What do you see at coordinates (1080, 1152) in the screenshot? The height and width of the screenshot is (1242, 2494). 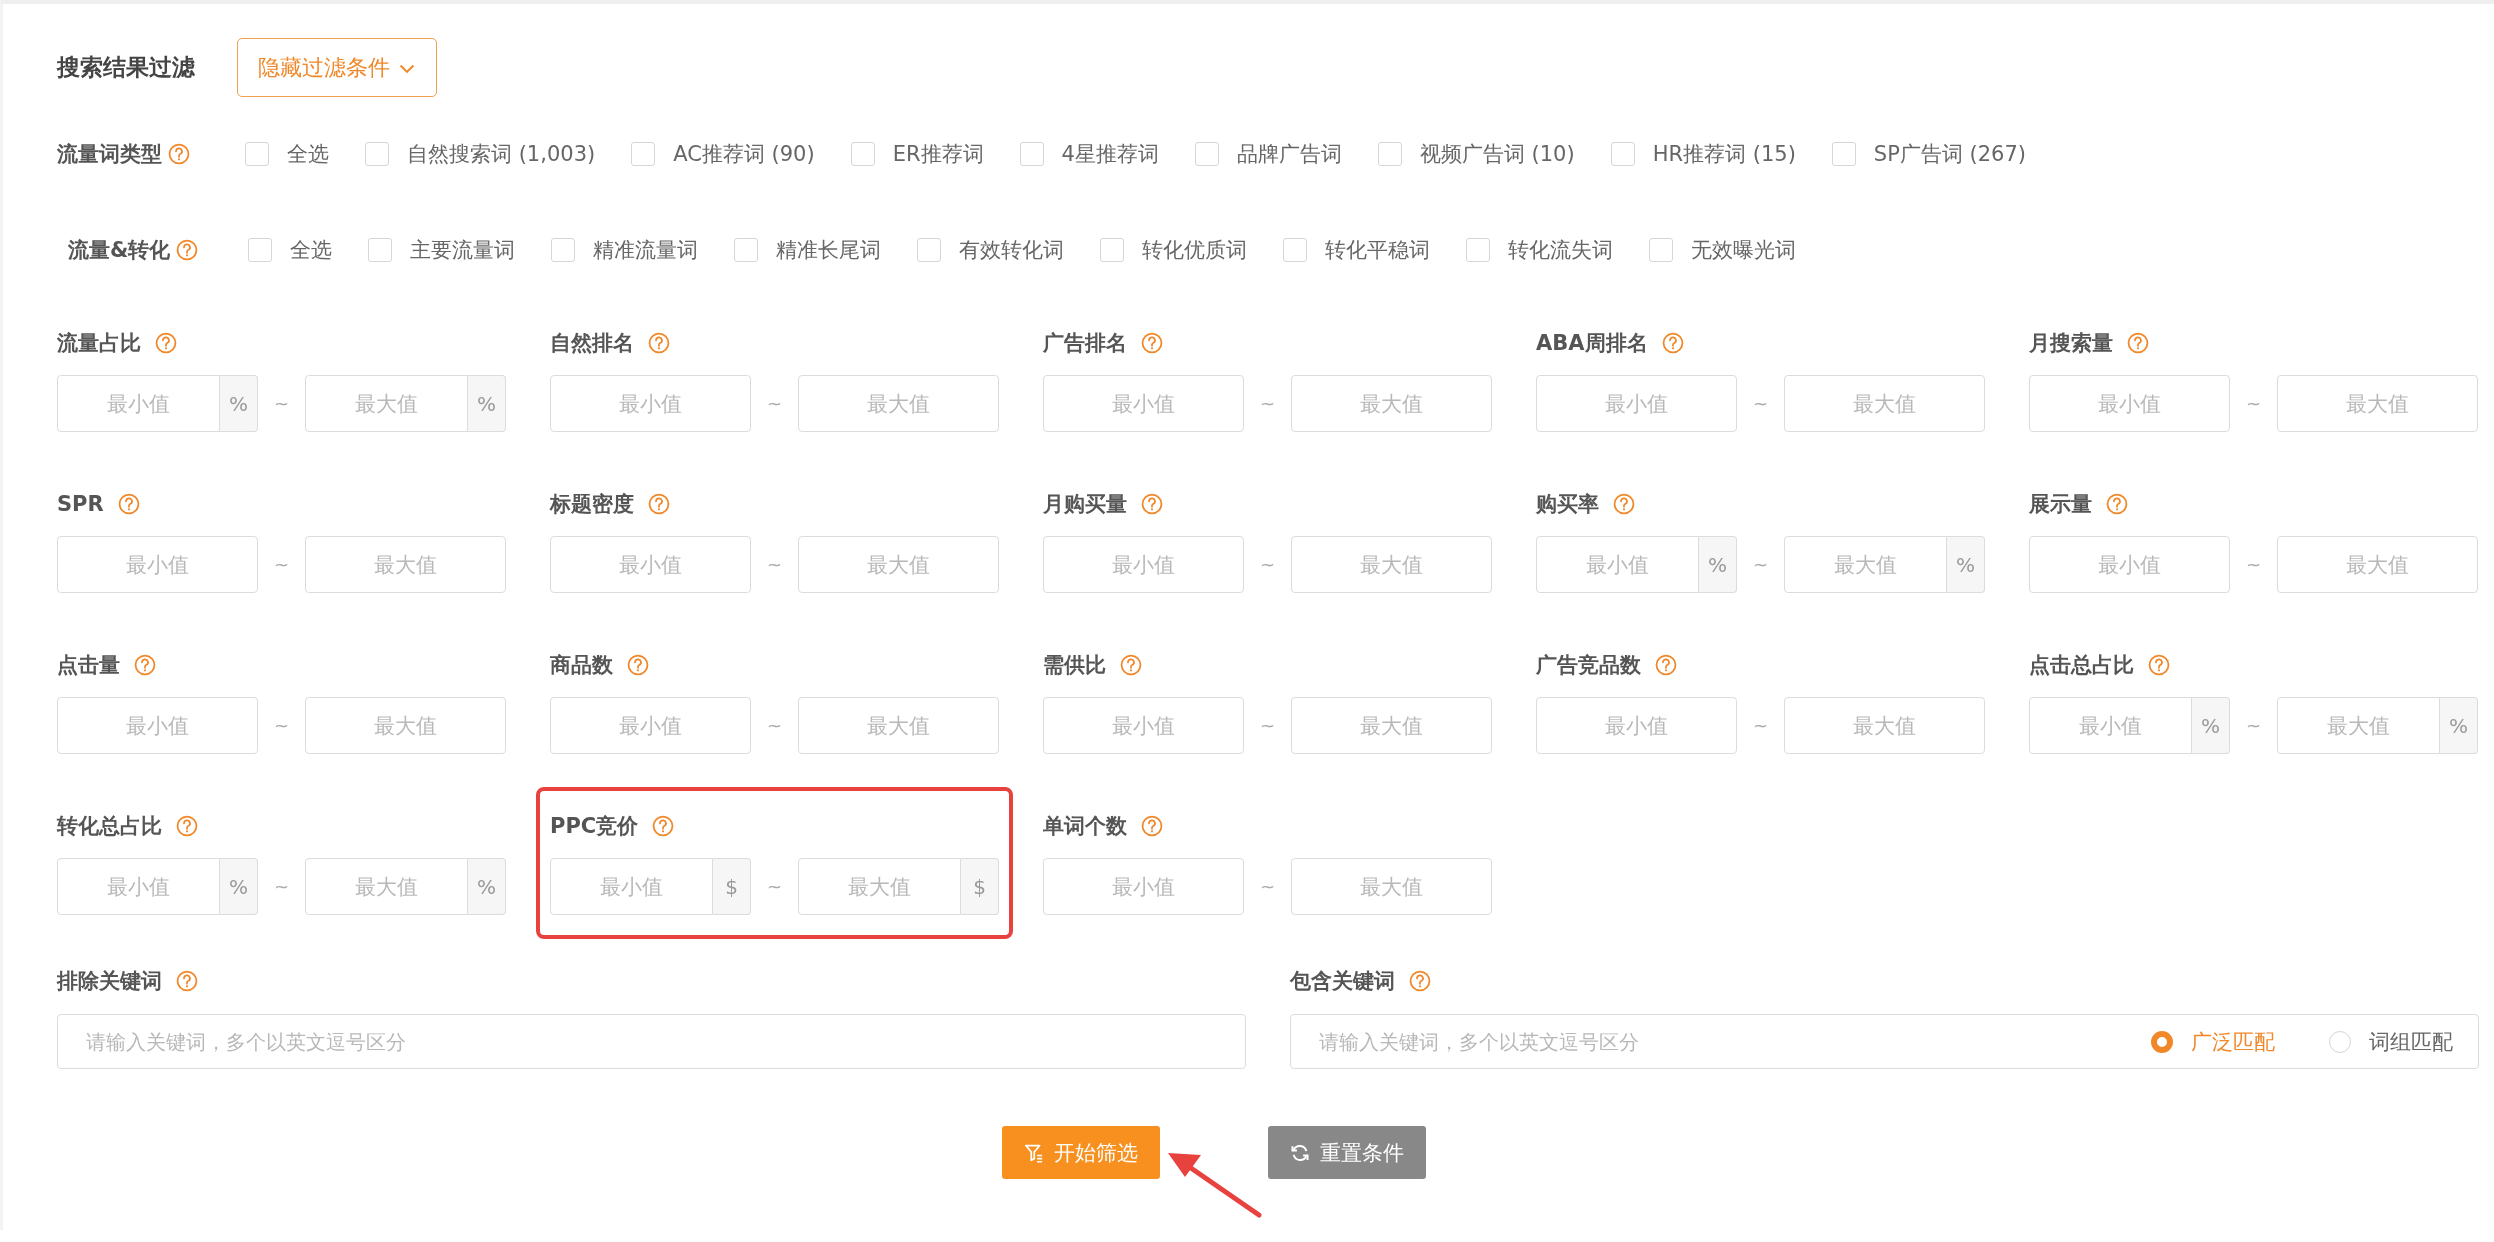 I see `filter-button: 开始筛选` at bounding box center [1080, 1152].